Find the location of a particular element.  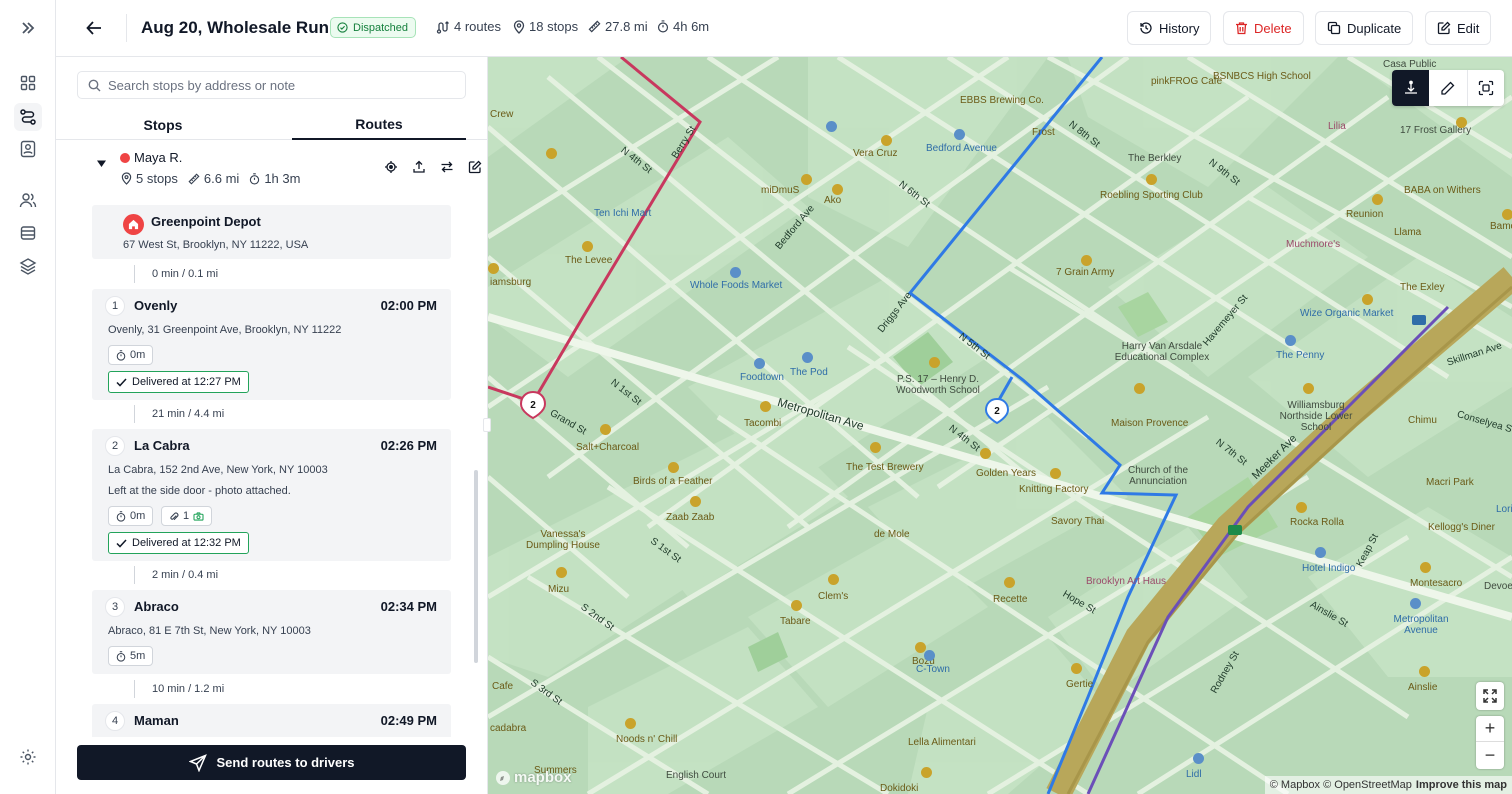

page-title: Aug 20, Wholesale Run is located at coordinates (235, 27).